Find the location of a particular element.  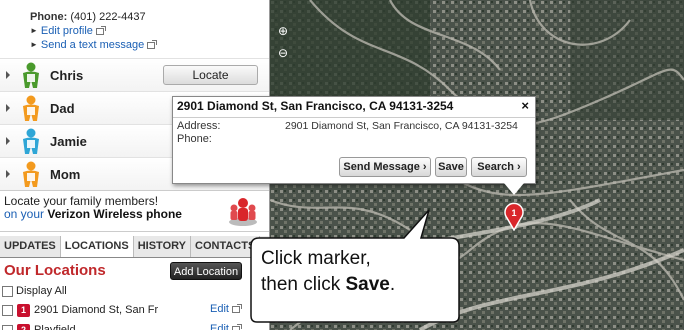

send-text-label: Send a text message is located at coordinates (92, 45).